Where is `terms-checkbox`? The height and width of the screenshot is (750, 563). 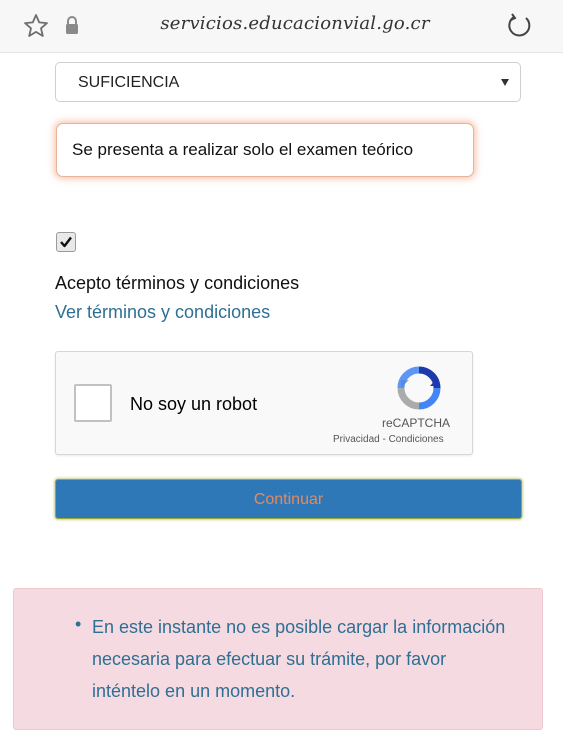
terms-checkbox is located at coordinates (66, 242).